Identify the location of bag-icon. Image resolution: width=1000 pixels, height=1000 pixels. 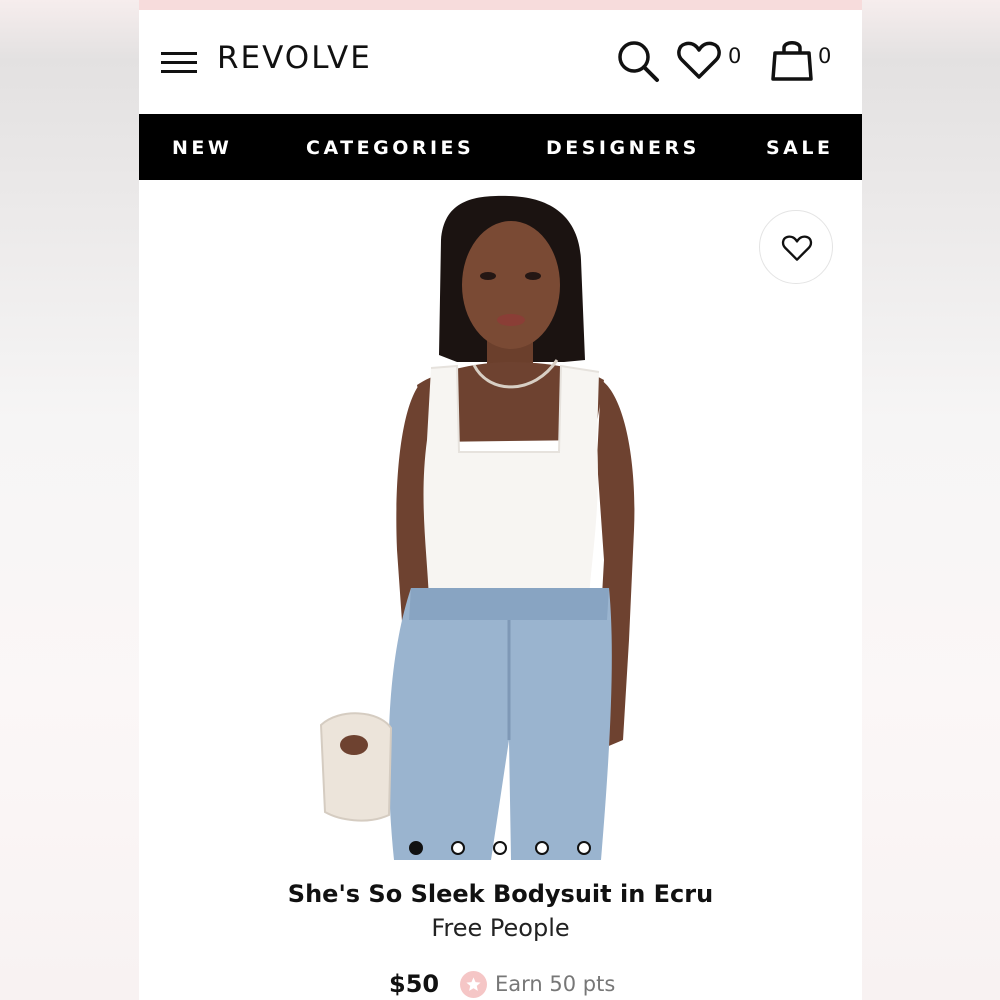
(792, 60).